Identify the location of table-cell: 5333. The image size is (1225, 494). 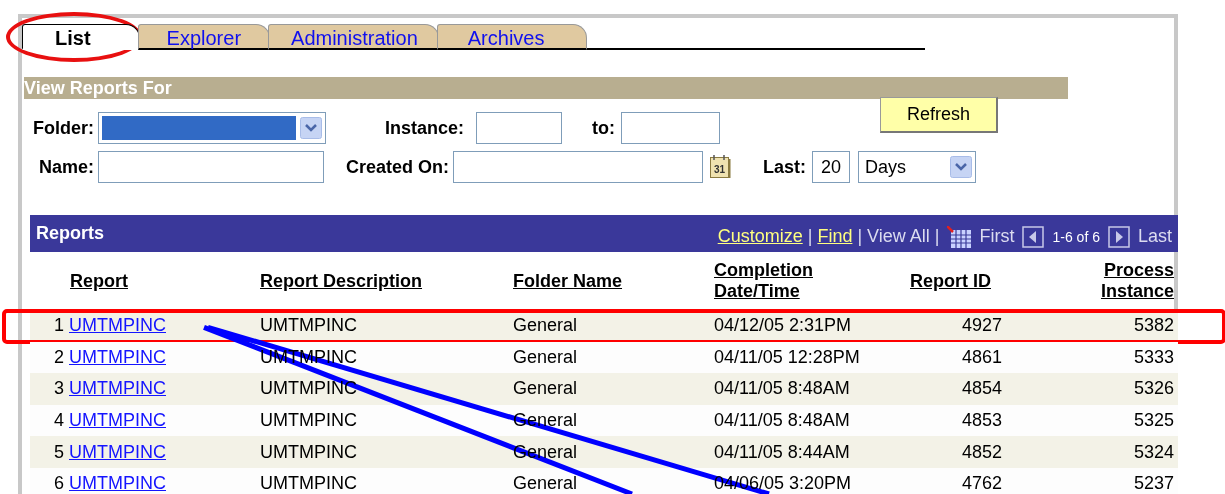
(1153, 356).